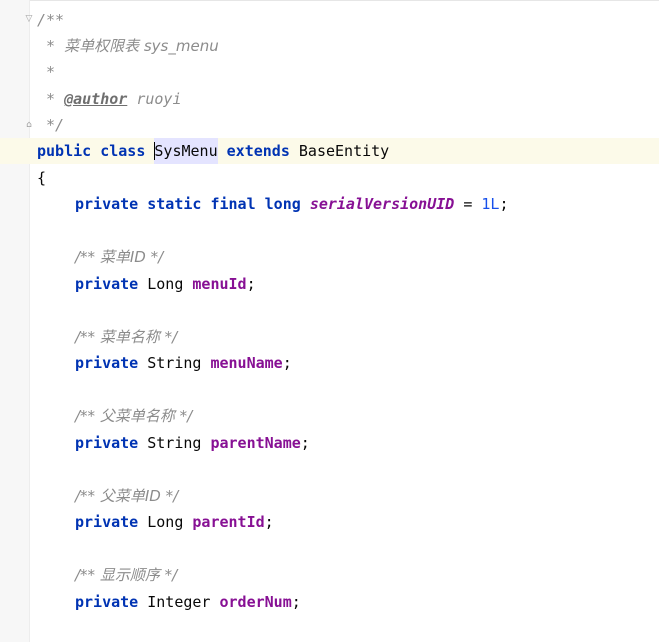  Describe the element at coordinates (344, 46) in the screenshot. I see `code-line: * 菜单权限表 sys_menu` at that location.